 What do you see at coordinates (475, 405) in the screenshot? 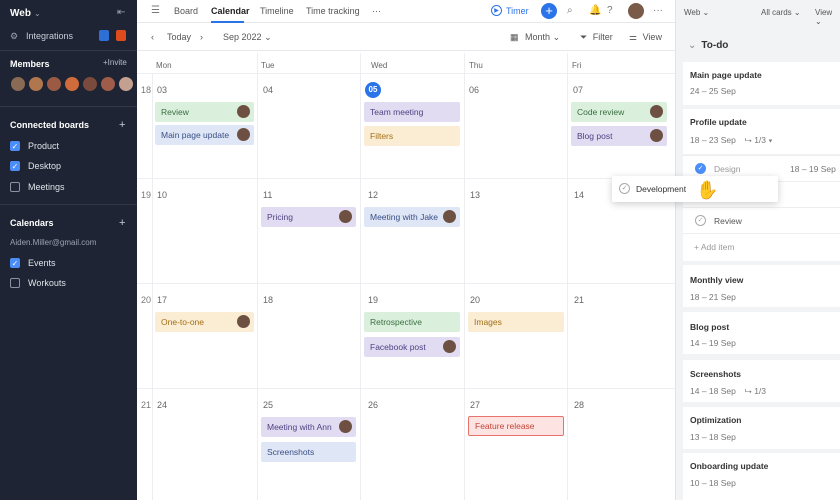
I see `day-number: 27` at bounding box center [475, 405].